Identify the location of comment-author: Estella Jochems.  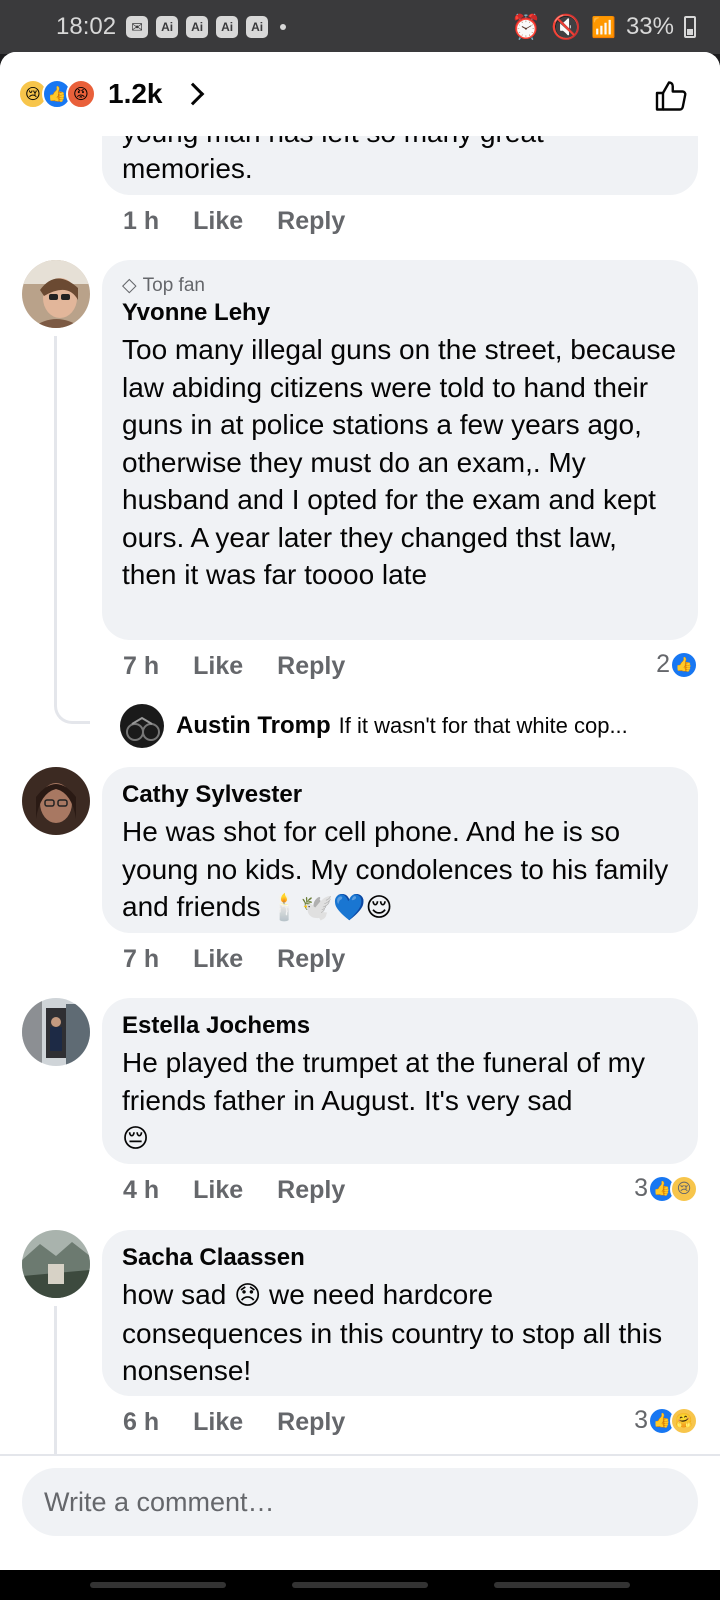
(400, 1026).